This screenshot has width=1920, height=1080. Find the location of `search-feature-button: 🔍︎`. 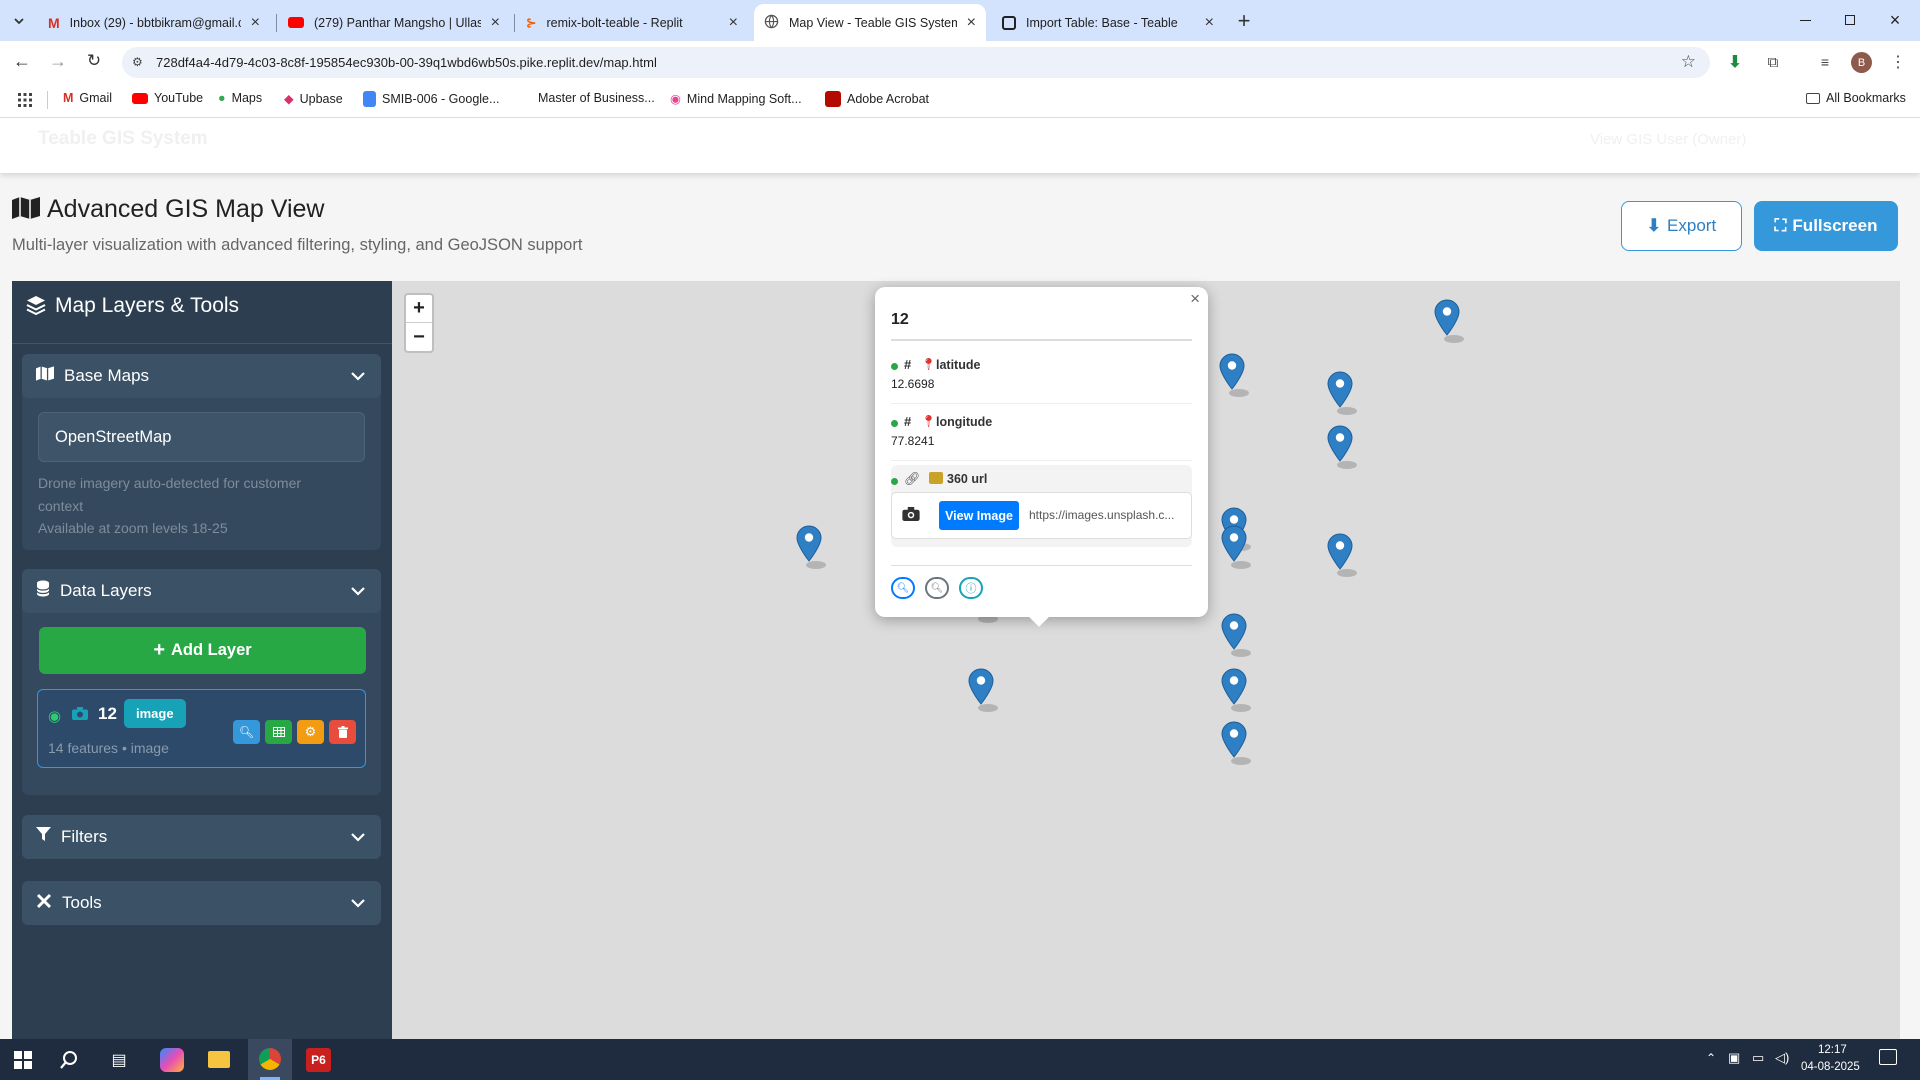

search-feature-button: 🔍︎ is located at coordinates (937, 588).